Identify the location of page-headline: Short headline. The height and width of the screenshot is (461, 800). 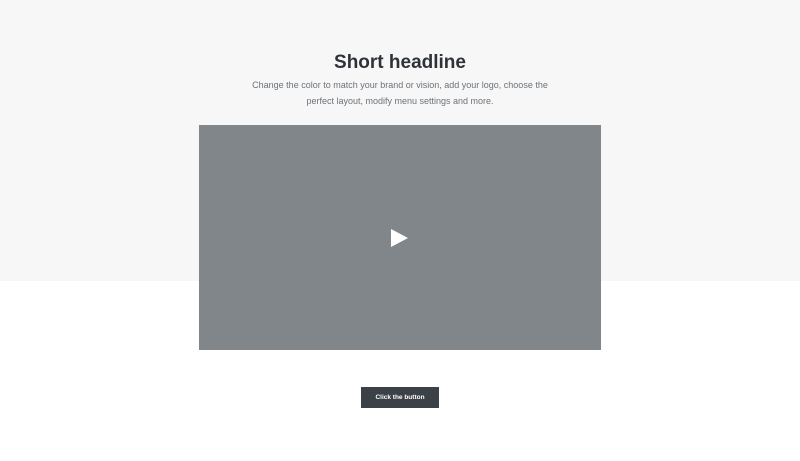
(400, 62).